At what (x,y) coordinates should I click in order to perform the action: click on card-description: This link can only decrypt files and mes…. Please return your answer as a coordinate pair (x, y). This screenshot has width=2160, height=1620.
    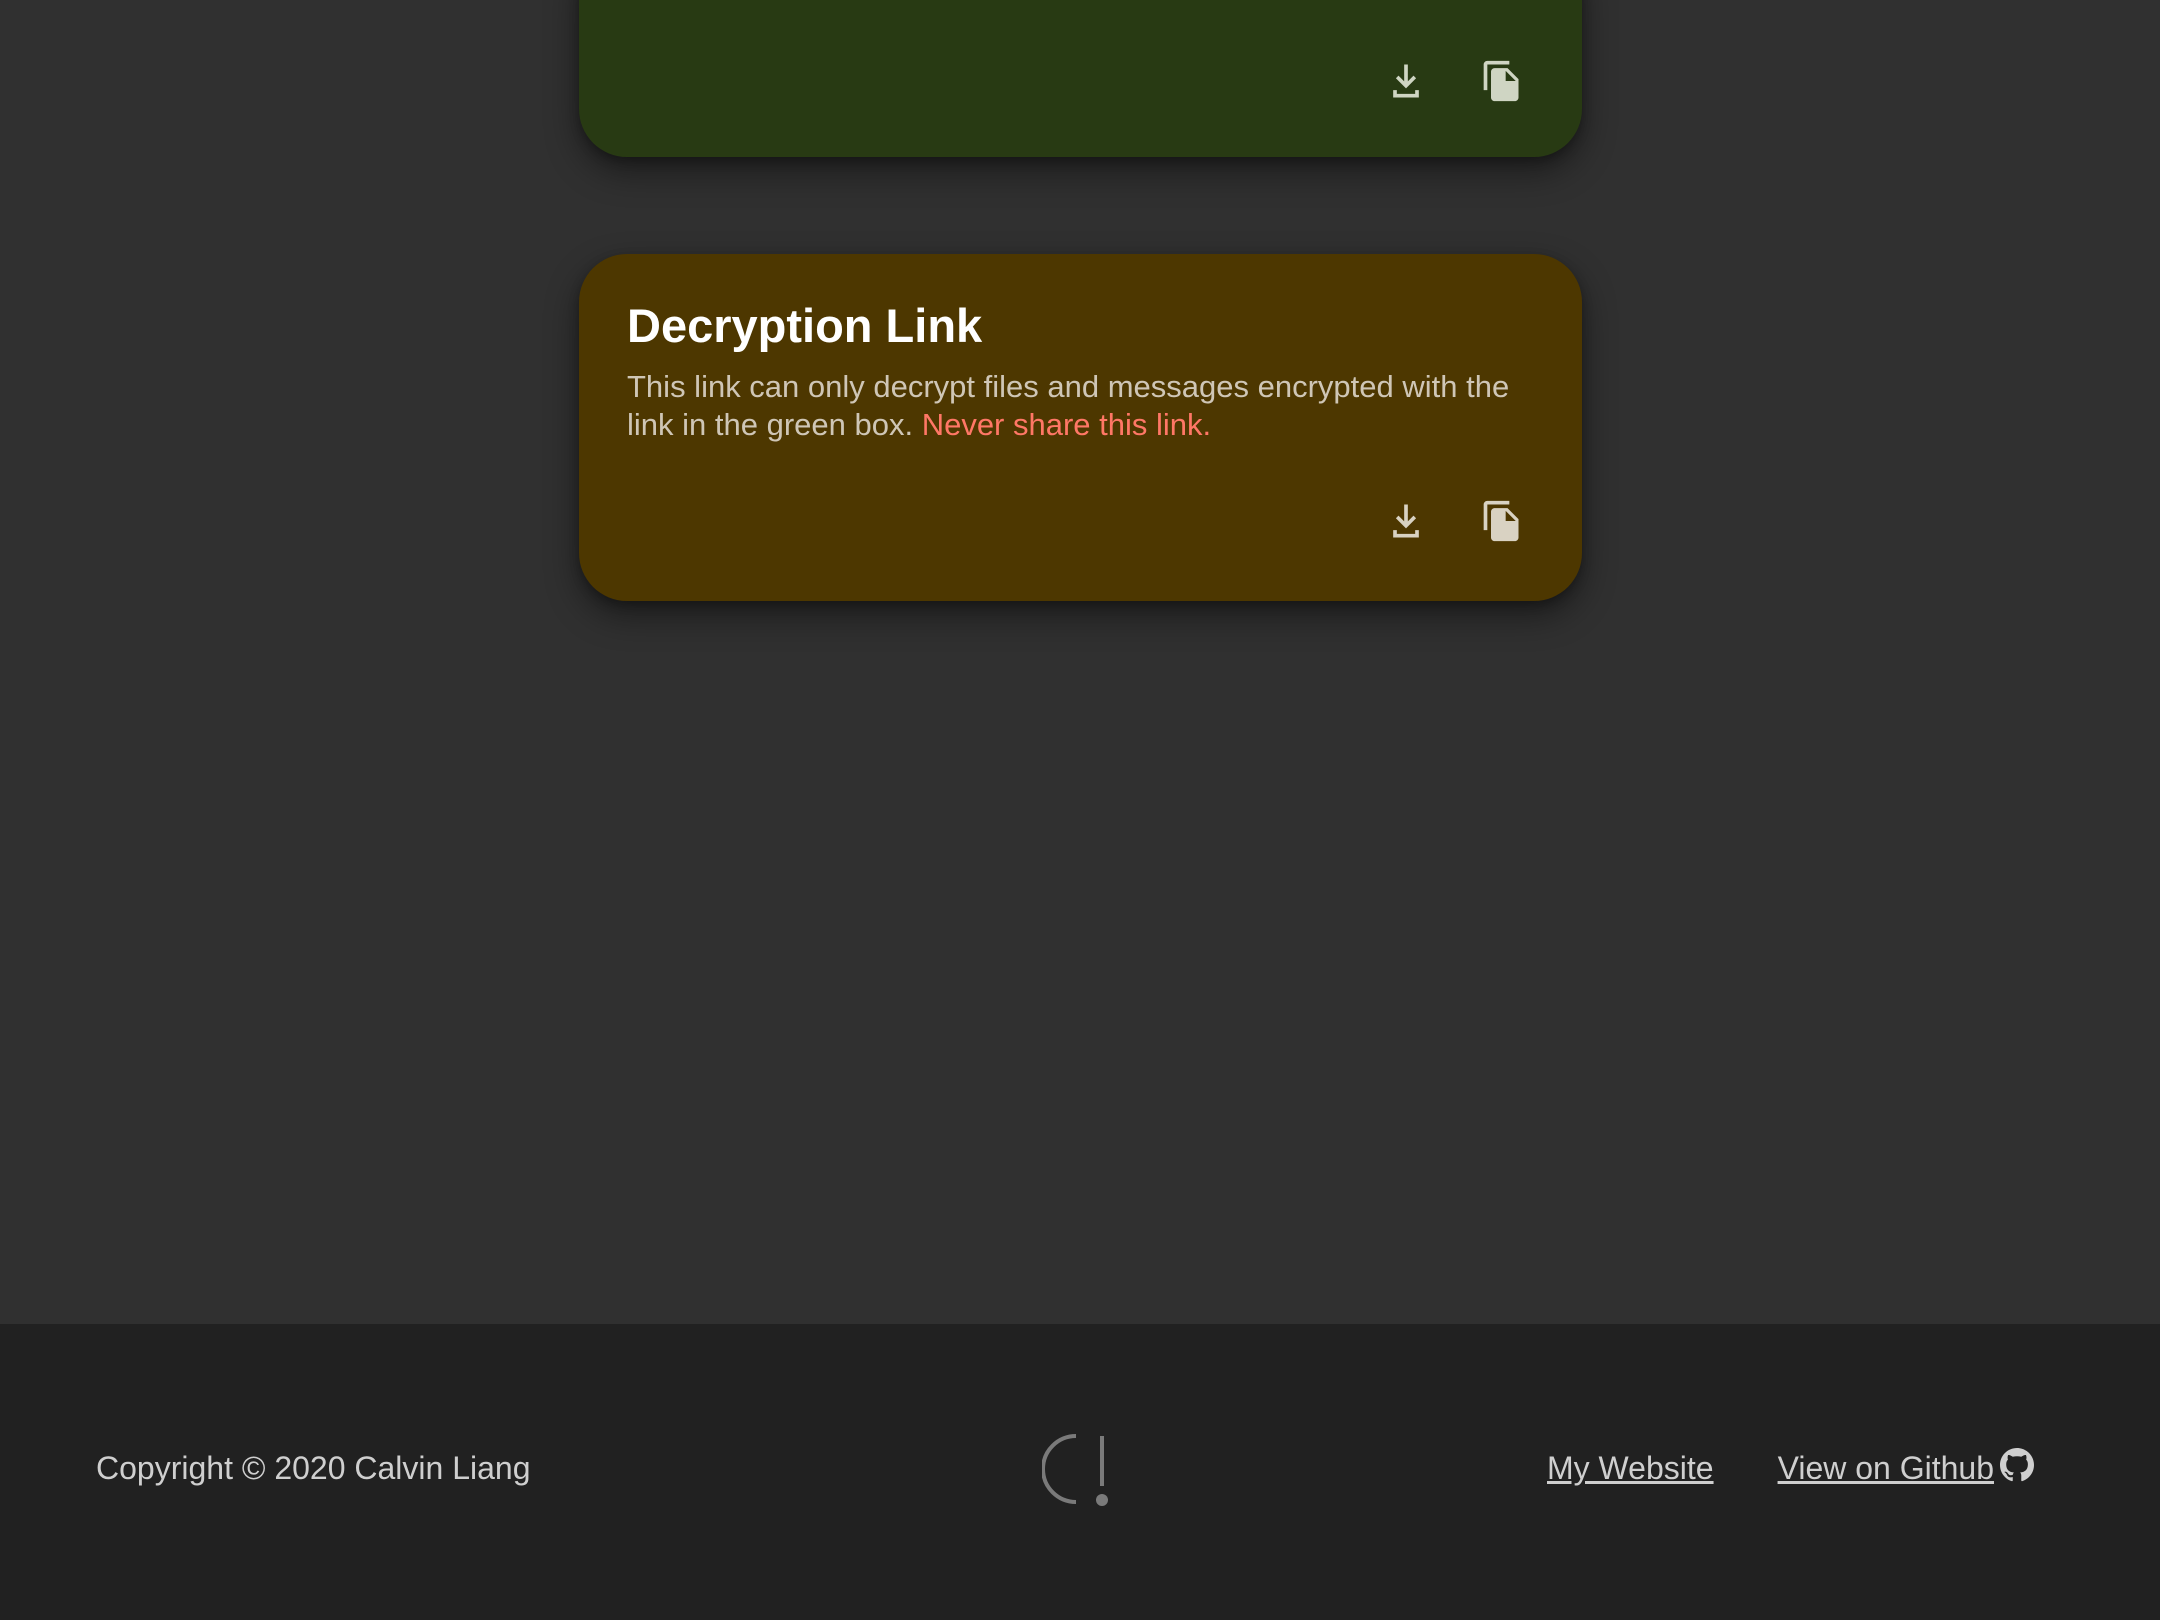
    Looking at the image, I should click on (1087, 406).